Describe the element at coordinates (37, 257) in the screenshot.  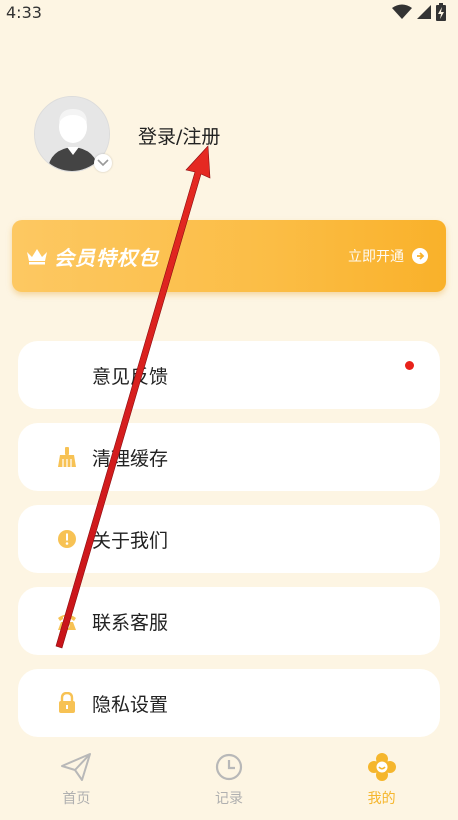
I see `crown-icon` at that location.